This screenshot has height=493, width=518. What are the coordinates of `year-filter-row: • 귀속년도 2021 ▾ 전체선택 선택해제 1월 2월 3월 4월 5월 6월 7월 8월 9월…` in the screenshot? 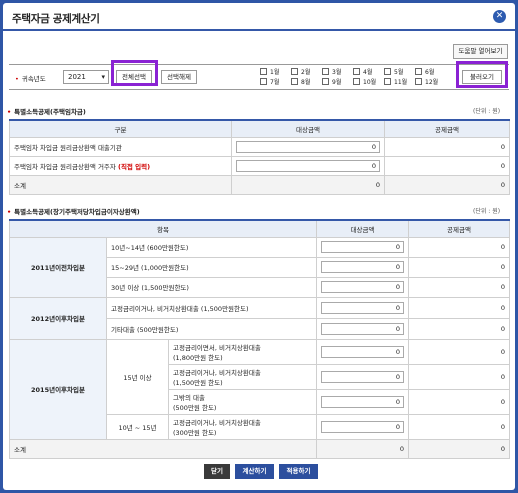 It's located at (259, 75).